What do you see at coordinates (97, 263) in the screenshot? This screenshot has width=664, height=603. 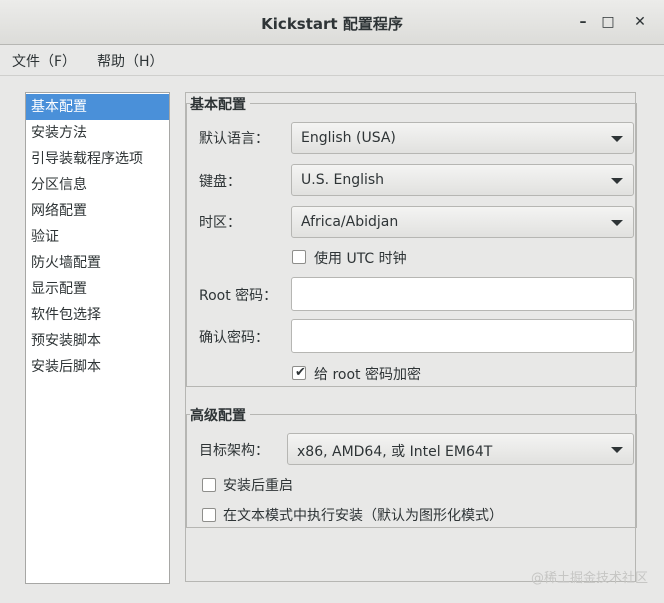 I see `sidebar-item-firewall: 防火墙配置` at bounding box center [97, 263].